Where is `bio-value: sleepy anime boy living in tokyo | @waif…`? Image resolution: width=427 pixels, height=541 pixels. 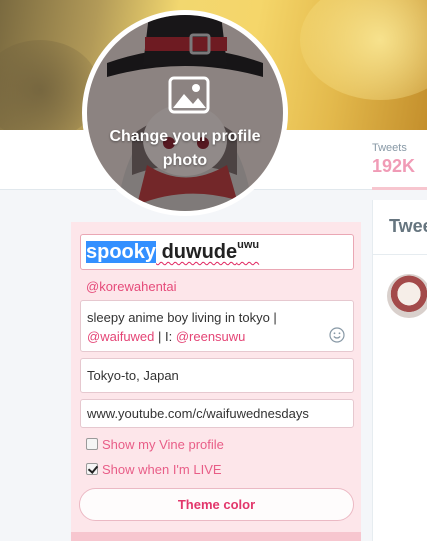 bio-value: sleepy anime boy living in tokyo | @waif… is located at coordinates (207, 327).